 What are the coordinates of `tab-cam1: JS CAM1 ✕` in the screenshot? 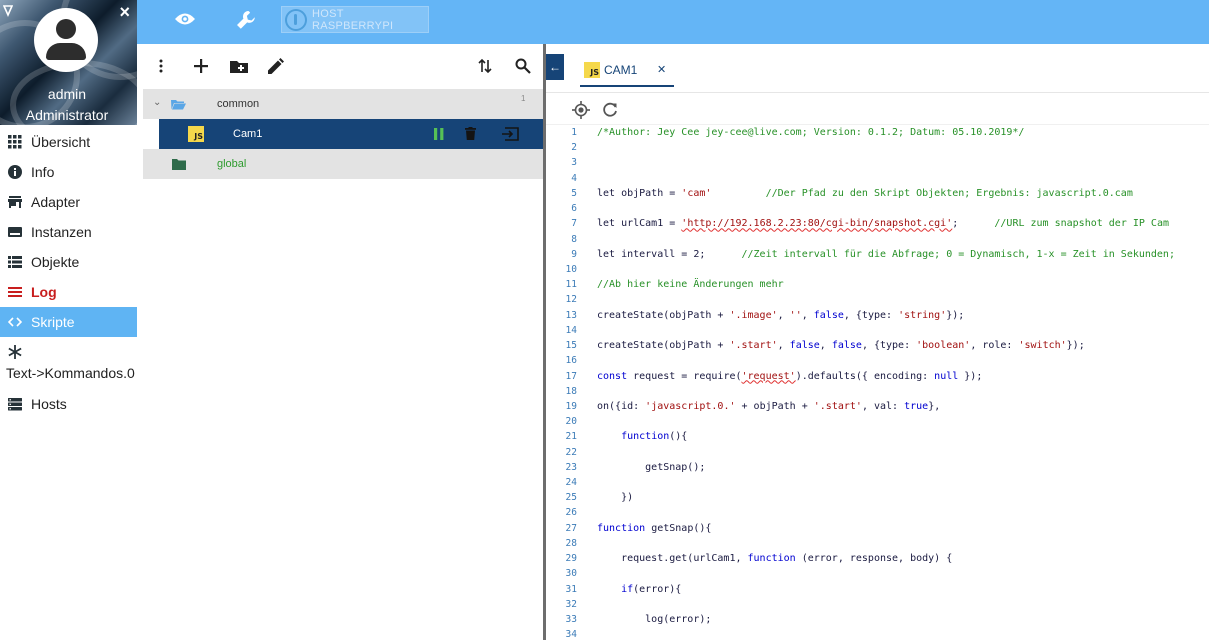 It's located at (627, 71).